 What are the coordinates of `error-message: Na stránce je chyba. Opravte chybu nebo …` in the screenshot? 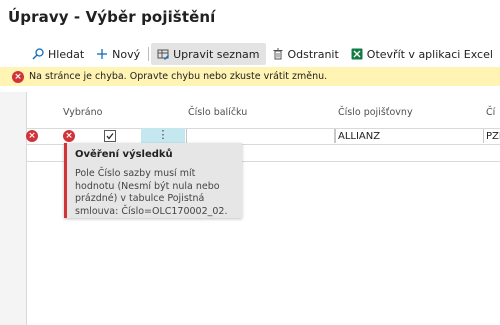 It's located at (178, 76).